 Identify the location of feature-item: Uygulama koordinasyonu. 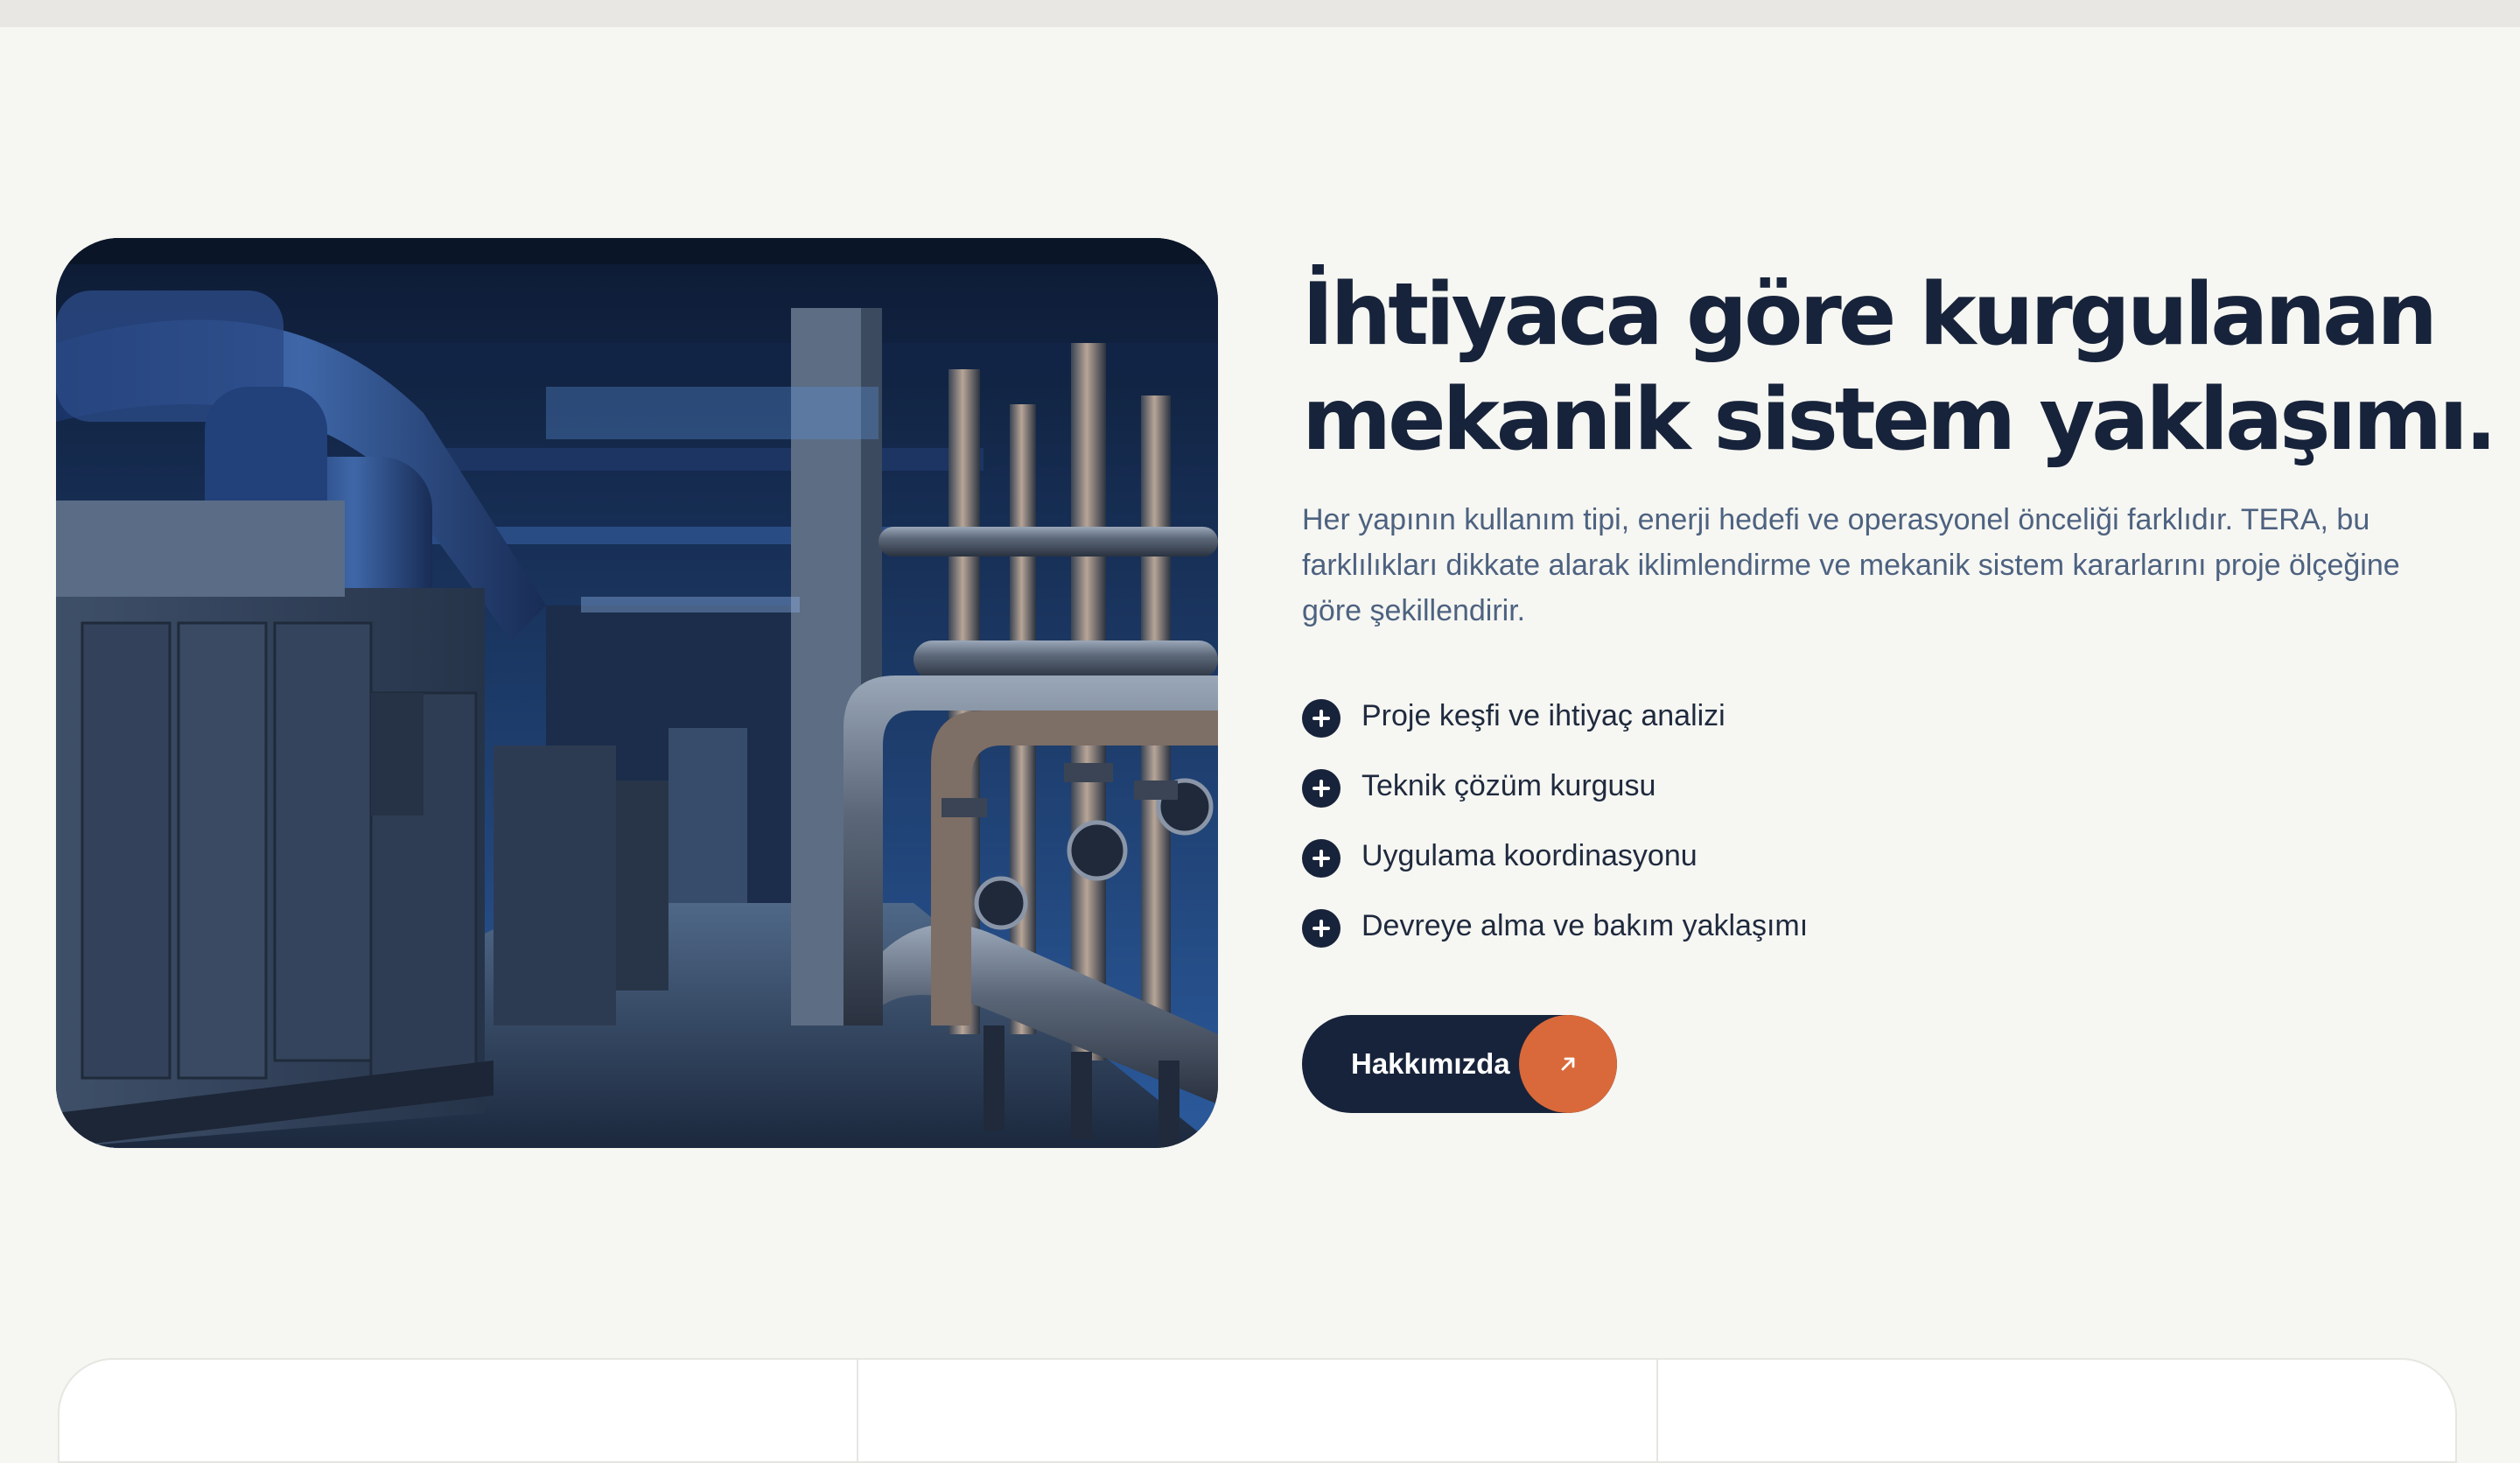
(1871, 856).